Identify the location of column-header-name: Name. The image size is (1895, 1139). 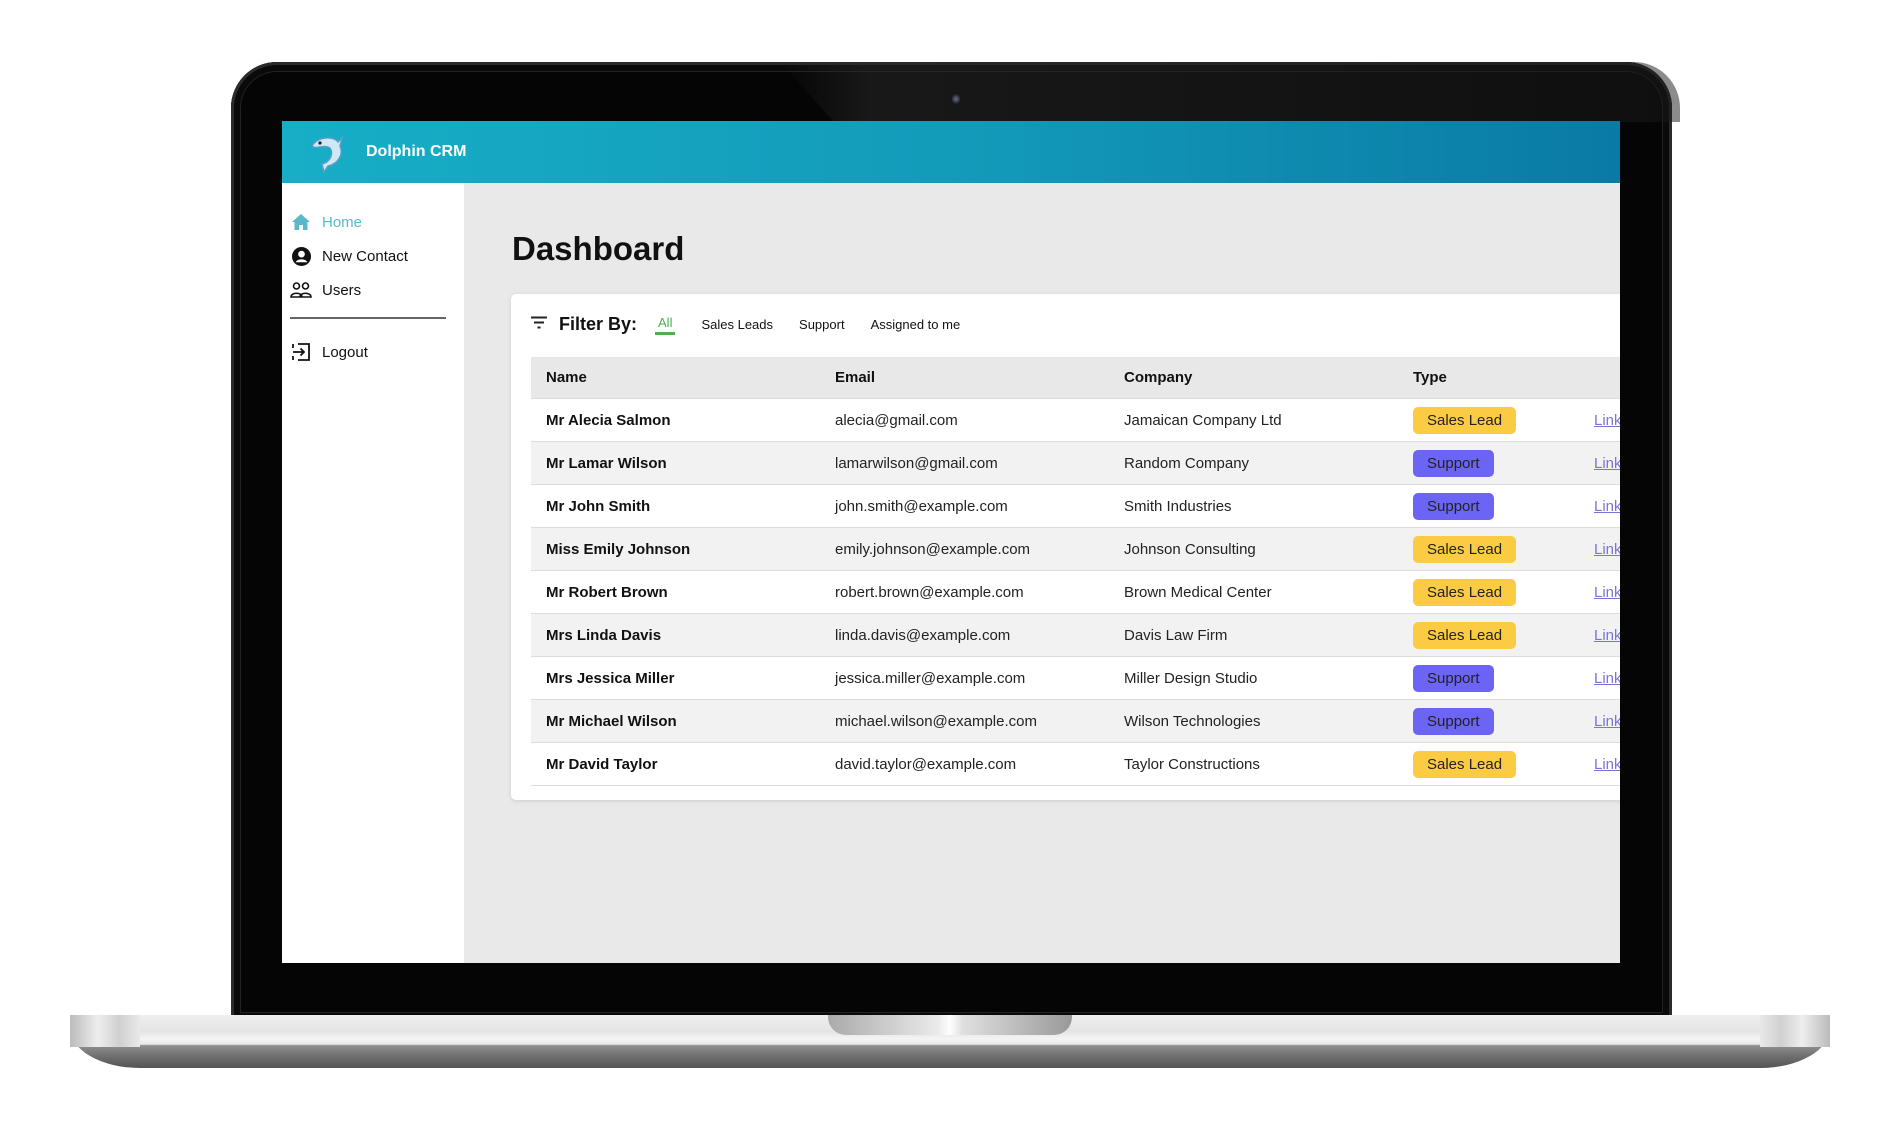
(675, 378).